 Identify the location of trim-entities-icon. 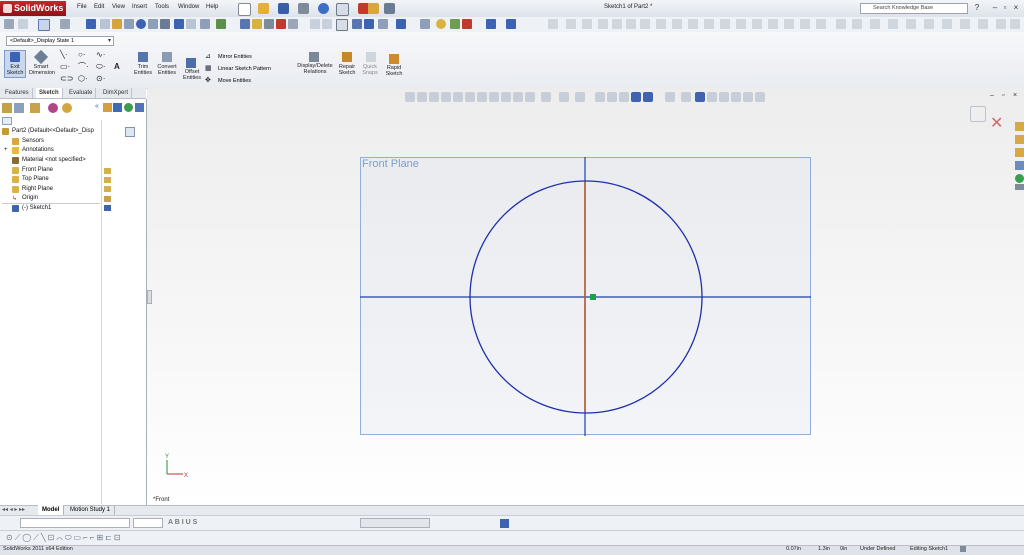
(143, 57).